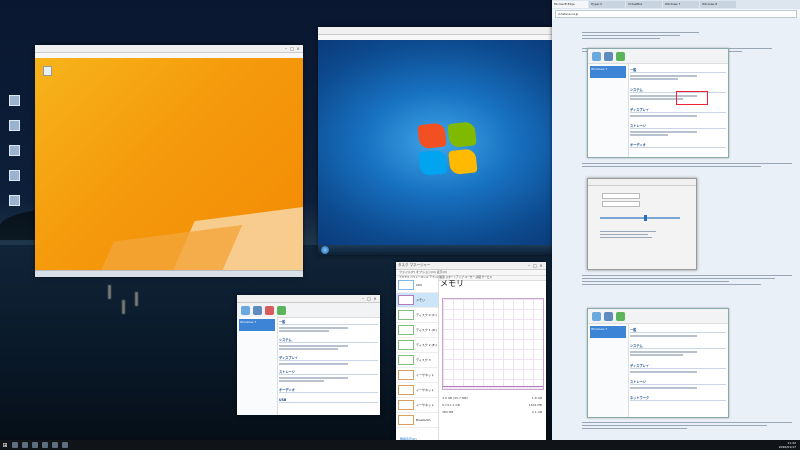 This screenshot has height=450, width=800. I want to click on section-title: ディスプレイ, so click(678, 366).